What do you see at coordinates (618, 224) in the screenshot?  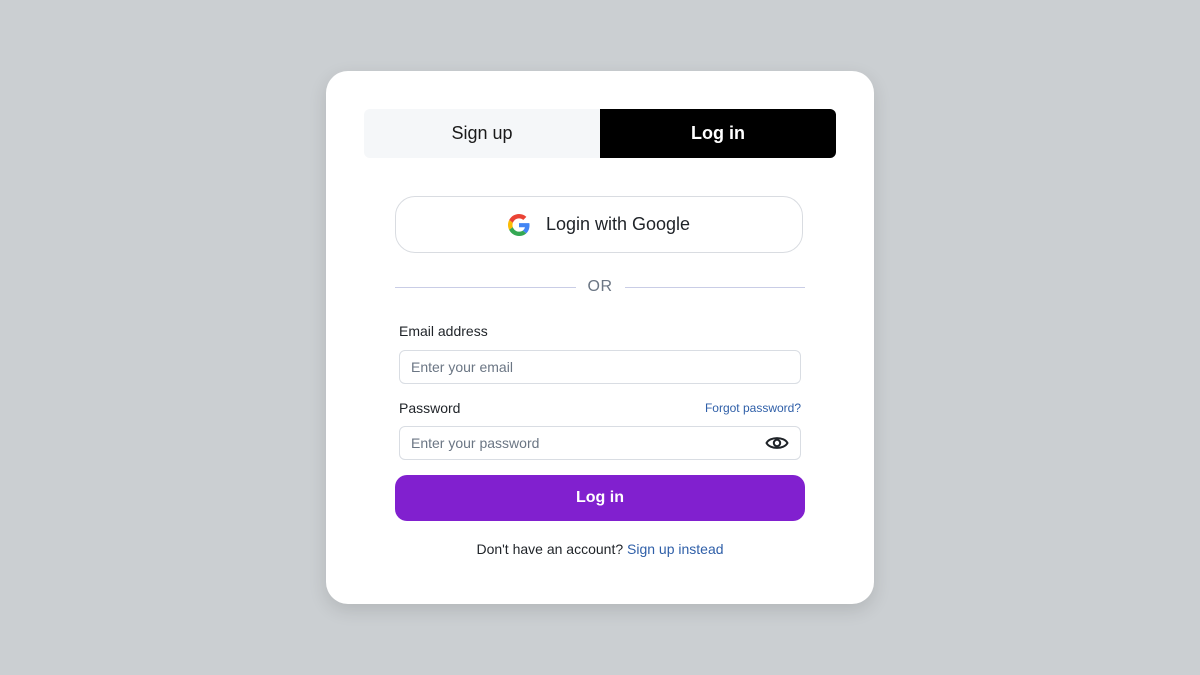 I see `google-login-label: Login with Google` at bounding box center [618, 224].